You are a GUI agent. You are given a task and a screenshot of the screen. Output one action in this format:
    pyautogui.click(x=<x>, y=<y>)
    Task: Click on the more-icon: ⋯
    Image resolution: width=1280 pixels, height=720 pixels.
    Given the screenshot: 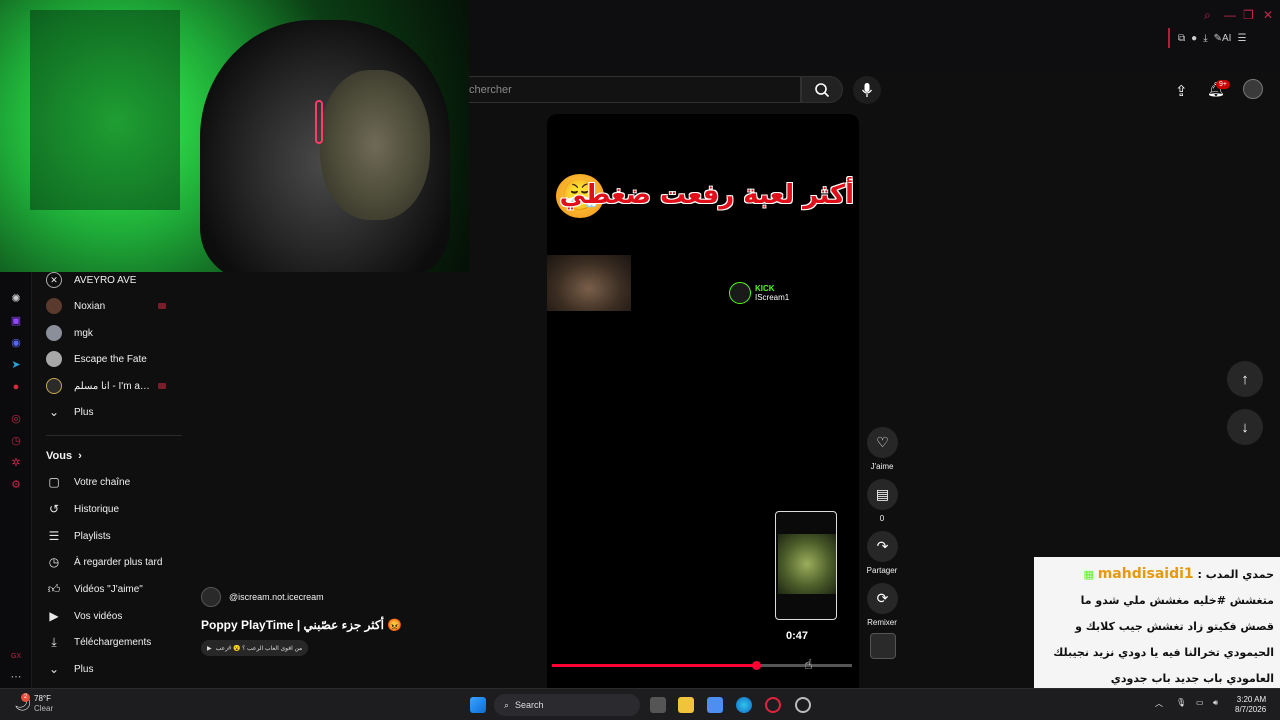 What is the action you would take?
    pyautogui.click(x=16, y=677)
    